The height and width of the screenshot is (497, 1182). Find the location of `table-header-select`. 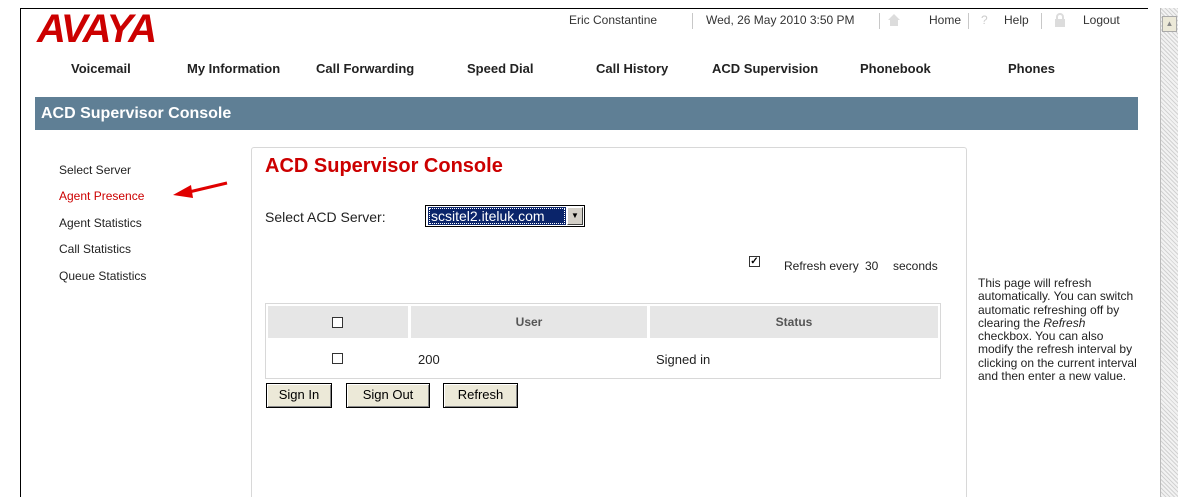

table-header-select is located at coordinates (338, 322).